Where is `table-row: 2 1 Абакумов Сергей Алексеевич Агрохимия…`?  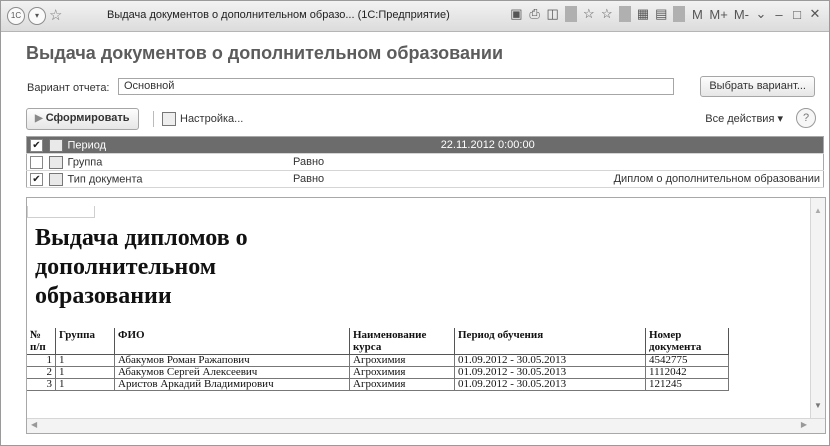 table-row: 2 1 Абакумов Сергей Алексеевич Агрохимия… is located at coordinates (378, 372).